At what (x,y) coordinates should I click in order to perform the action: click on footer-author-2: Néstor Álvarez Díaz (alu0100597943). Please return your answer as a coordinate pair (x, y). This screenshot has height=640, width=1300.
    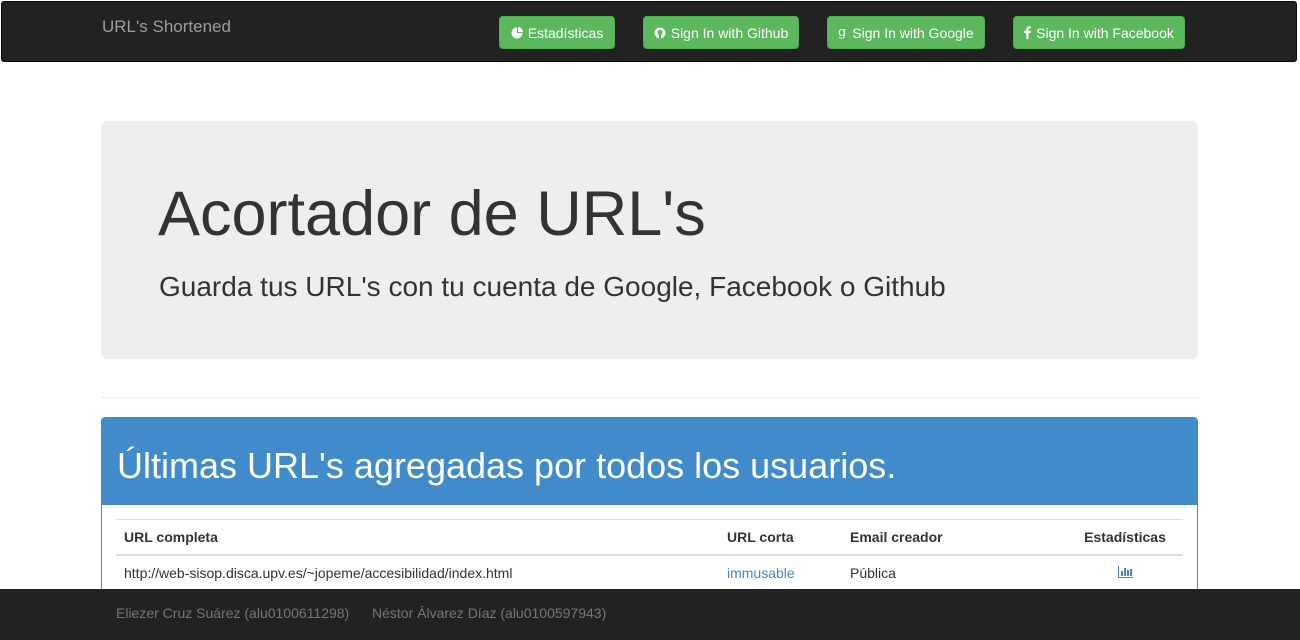
    Looking at the image, I should click on (489, 613).